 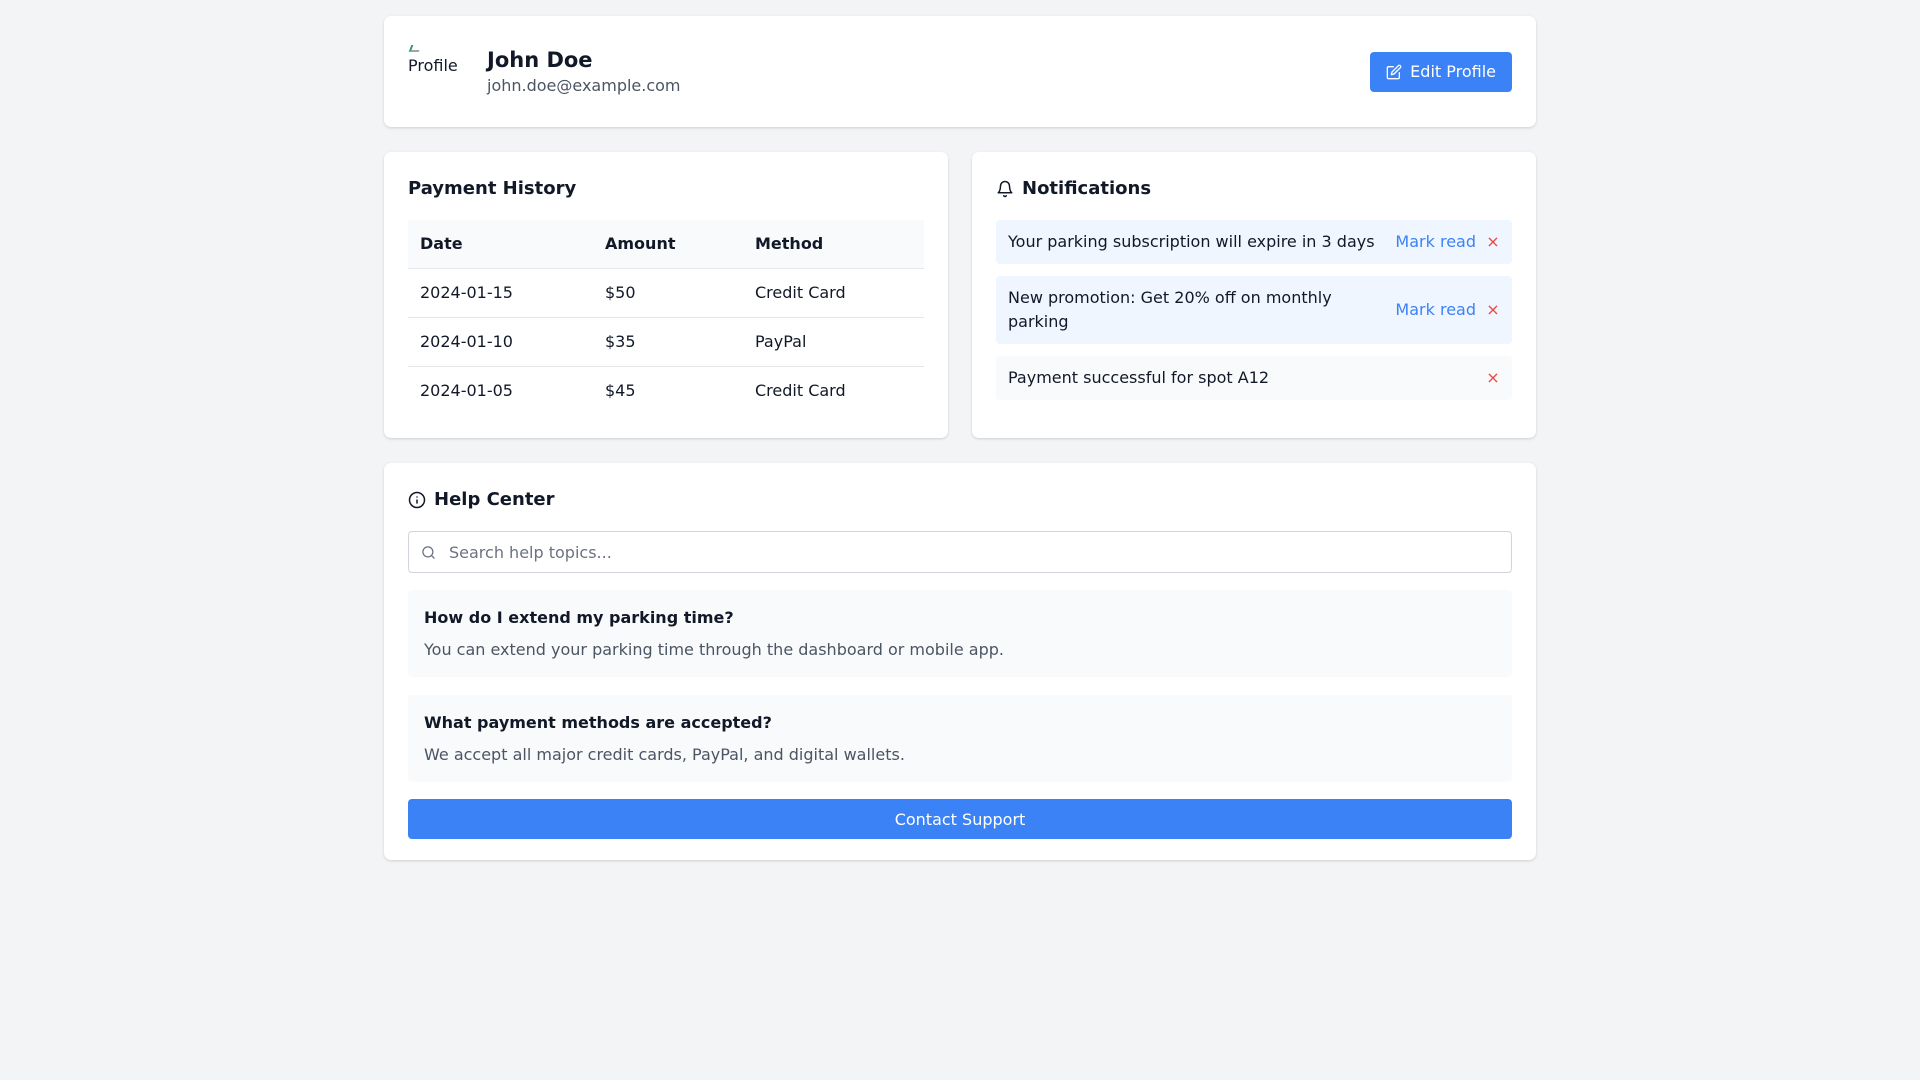 What do you see at coordinates (540, 59) in the screenshot?
I see `user-name: John Doe` at bounding box center [540, 59].